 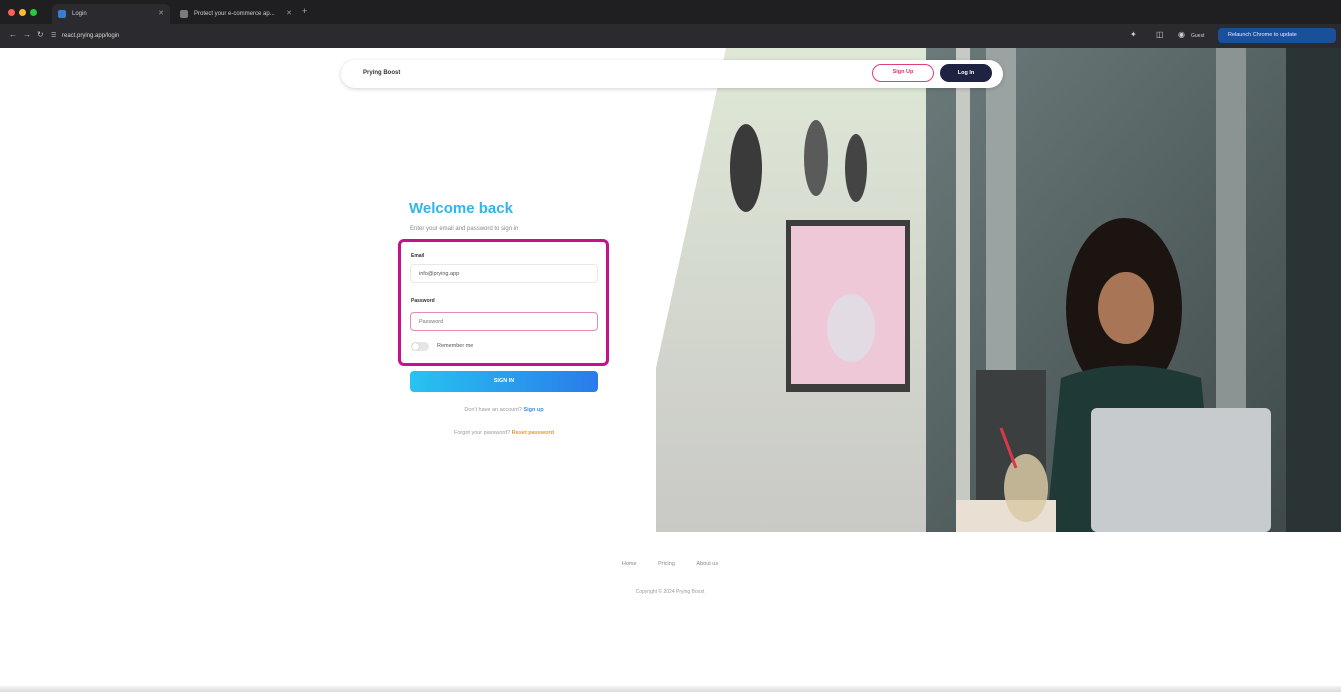 What do you see at coordinates (533, 433) in the screenshot?
I see `reset-password-link: Reset password` at bounding box center [533, 433].